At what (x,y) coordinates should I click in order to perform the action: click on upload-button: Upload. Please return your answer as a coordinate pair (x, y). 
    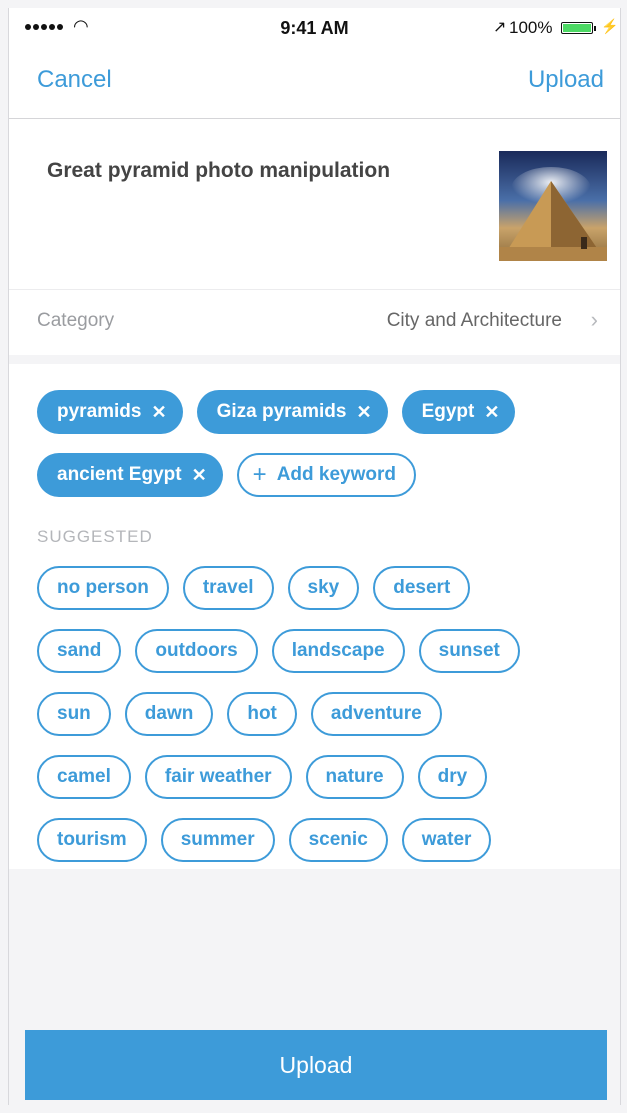
    Looking at the image, I should click on (316, 1065).